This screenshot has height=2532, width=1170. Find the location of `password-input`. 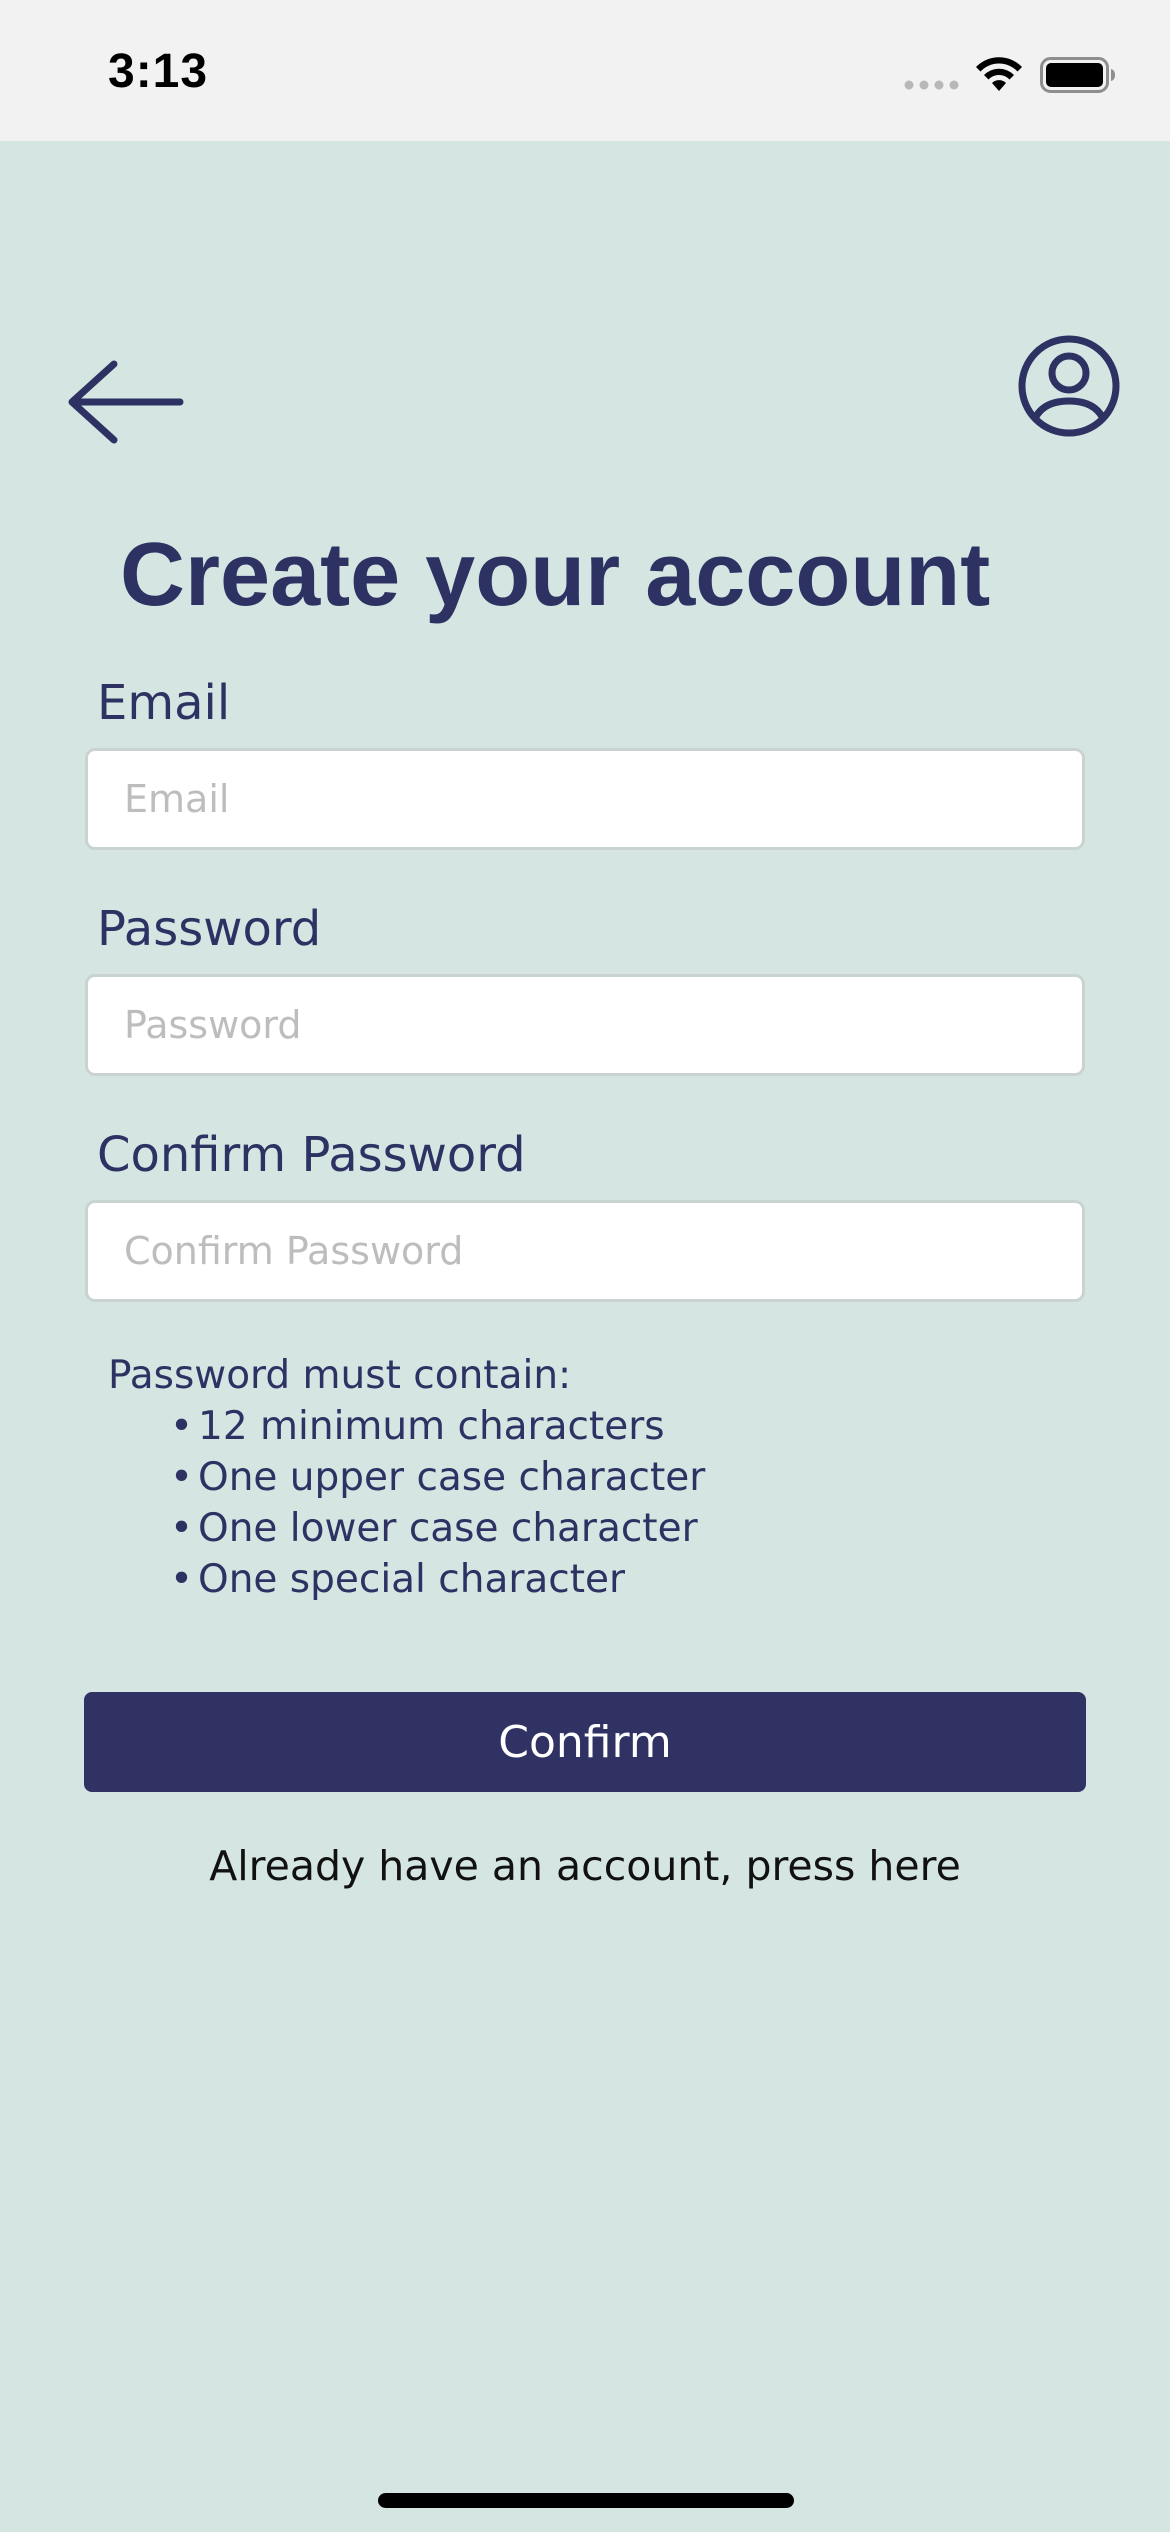

password-input is located at coordinates (585, 1025).